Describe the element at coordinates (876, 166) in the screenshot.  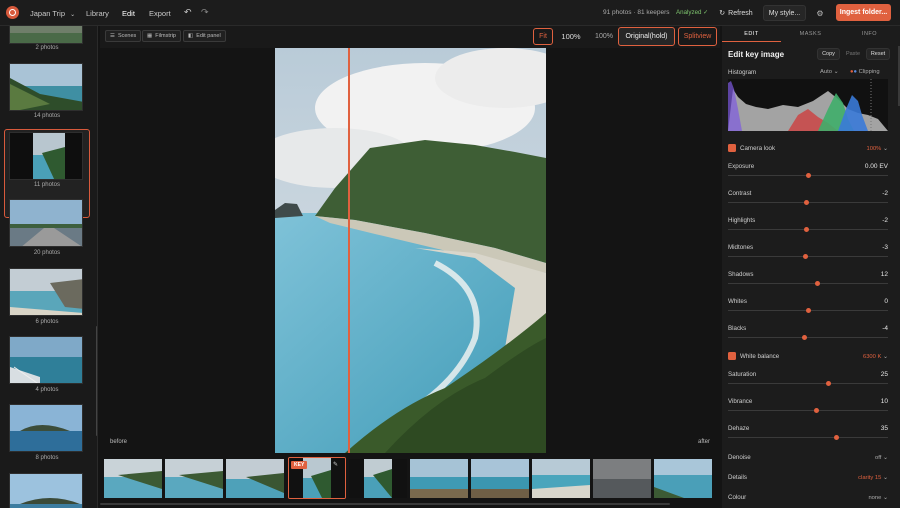
I see `slider-value: 0.00 EV` at that location.